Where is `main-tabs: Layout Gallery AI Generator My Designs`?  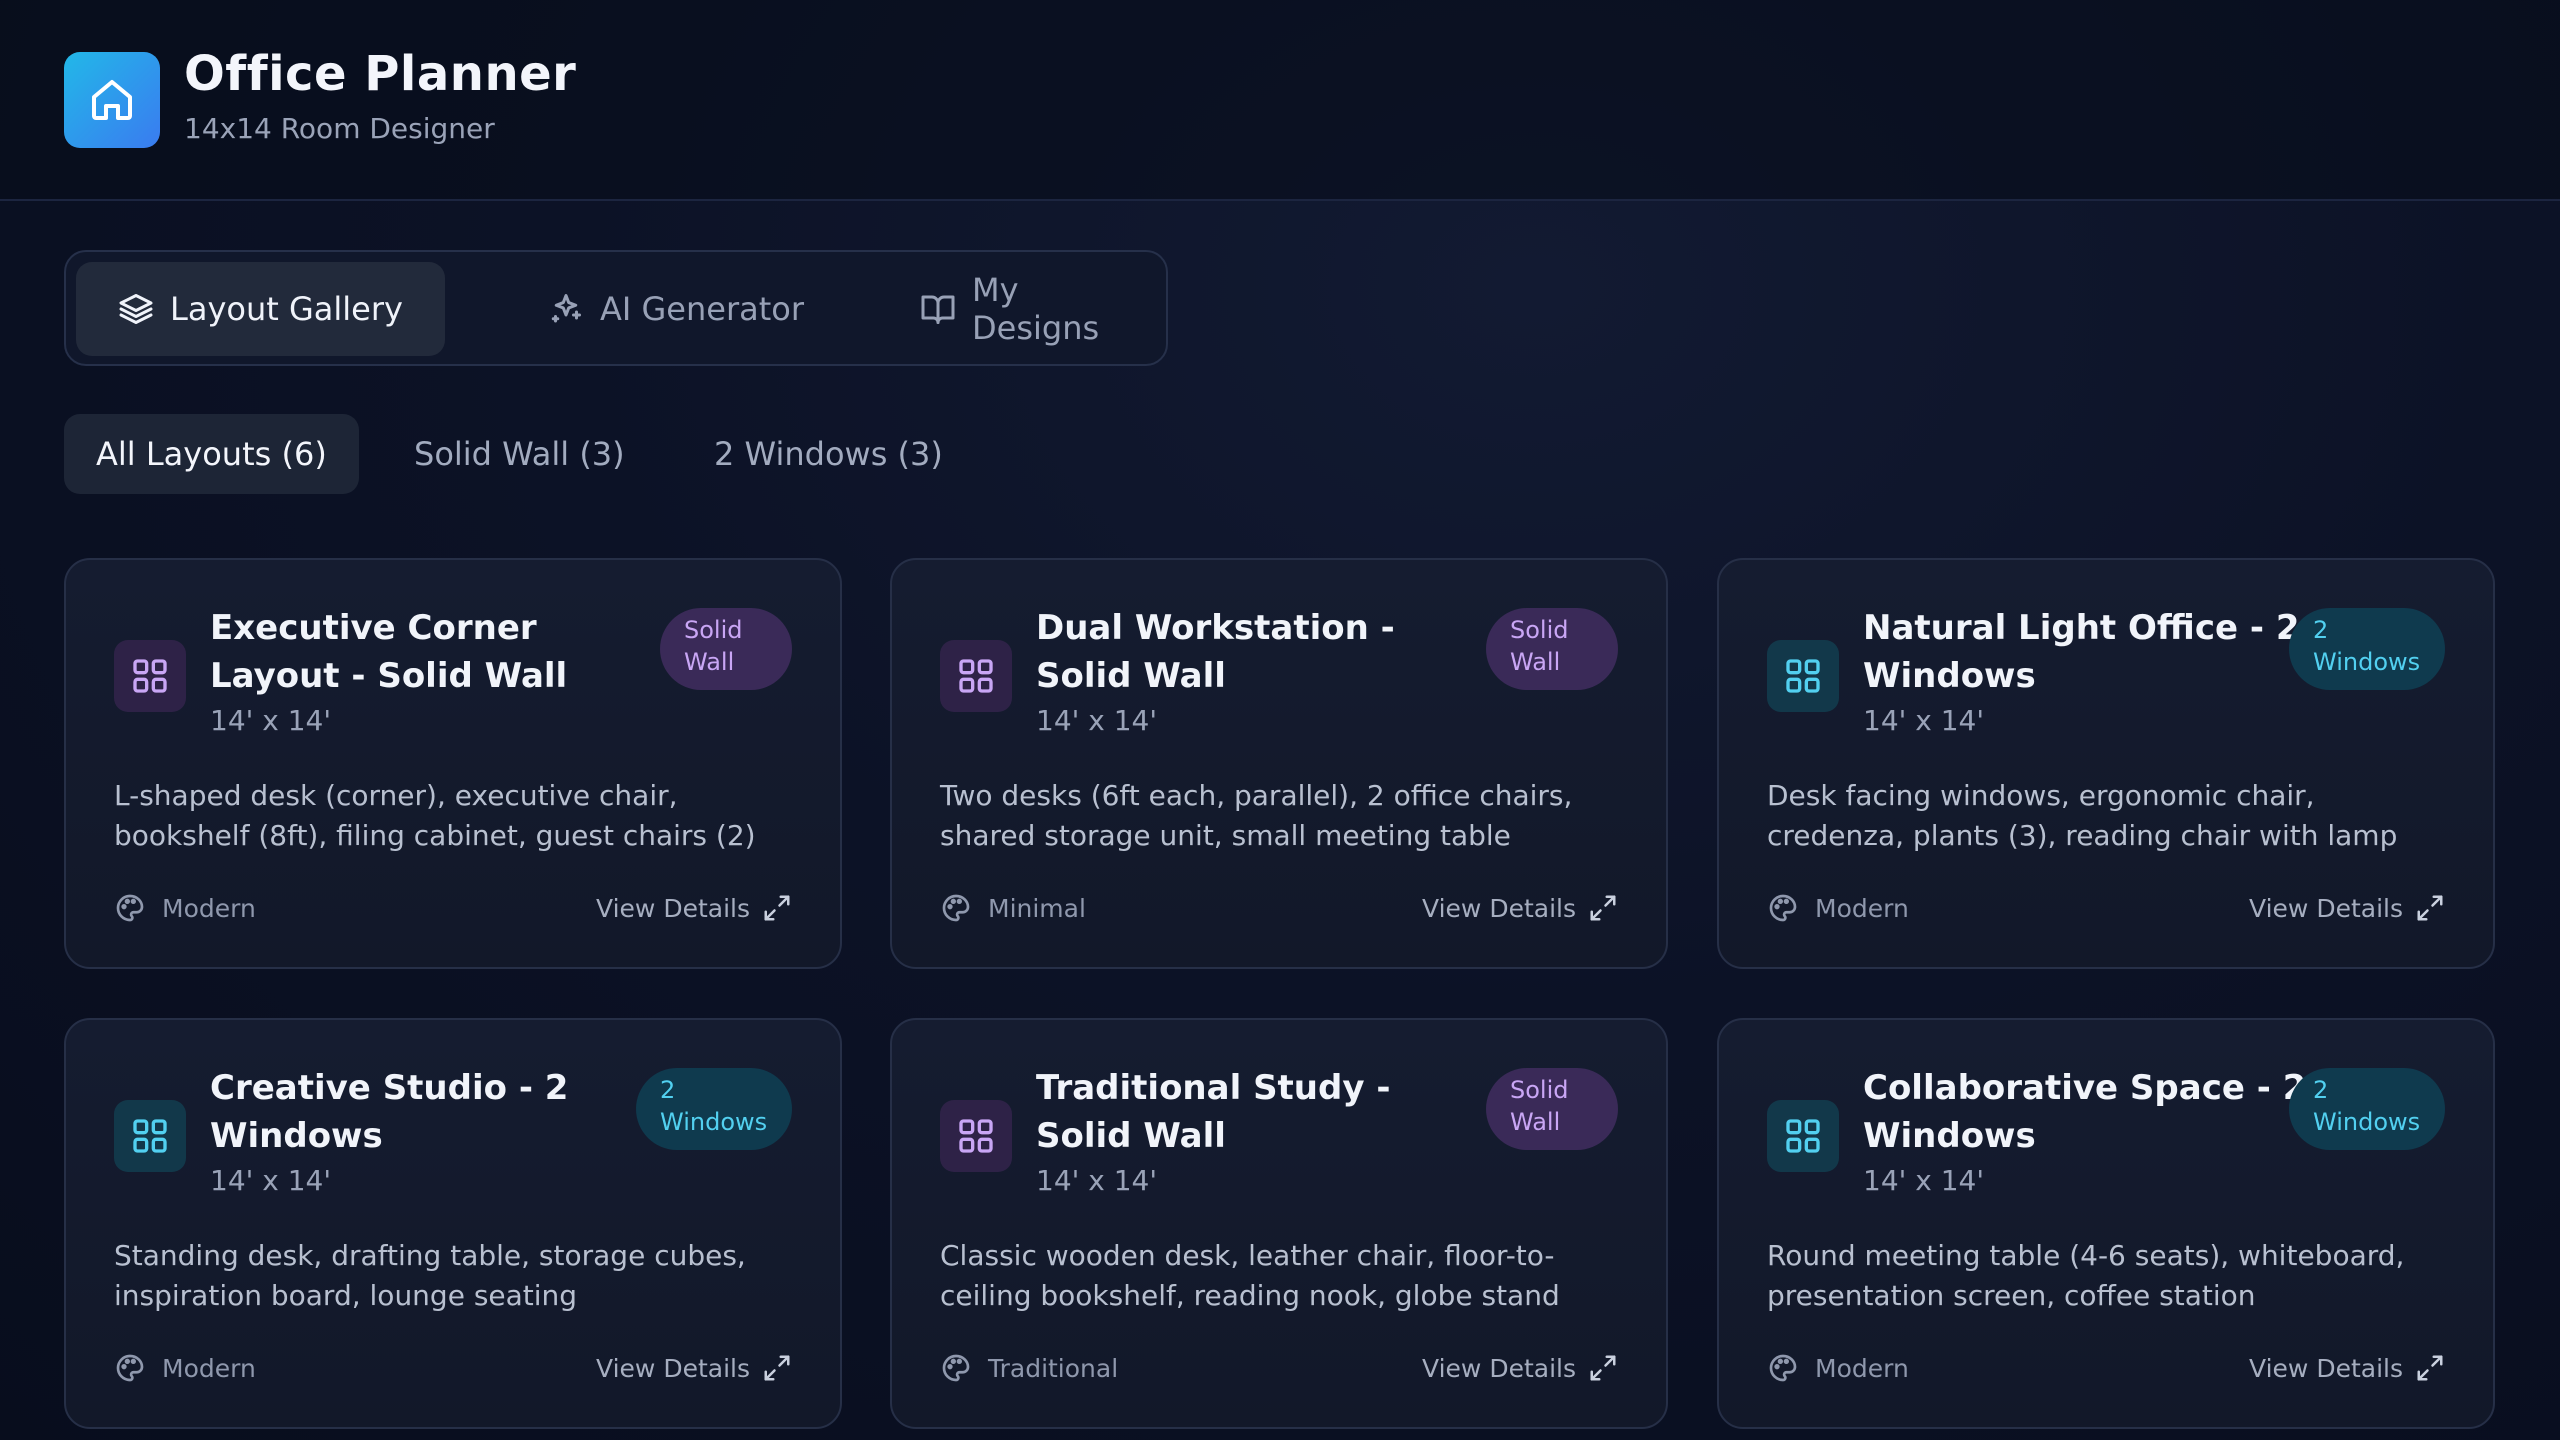
main-tabs: Layout Gallery AI Generator My Designs is located at coordinates (616, 308).